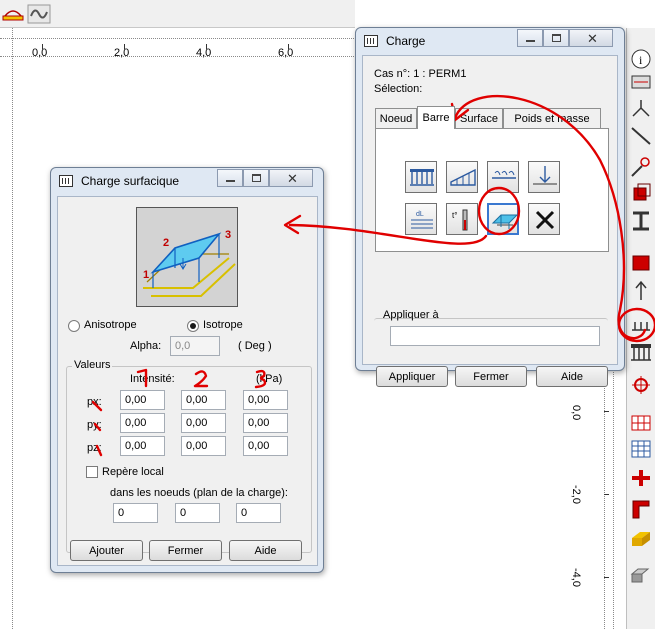 This screenshot has width=655, height=629. I want to click on right-toolbar: i, so click(640, 328).